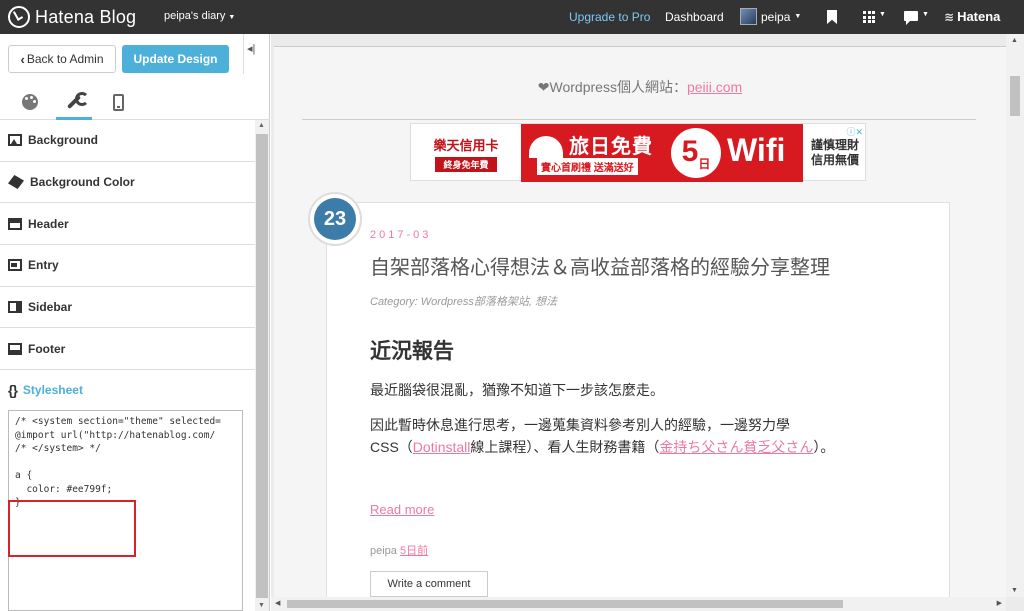 The height and width of the screenshot is (611, 1024). I want to click on preview-vertical-scrollbar: ▲ ▼, so click(1015, 315).